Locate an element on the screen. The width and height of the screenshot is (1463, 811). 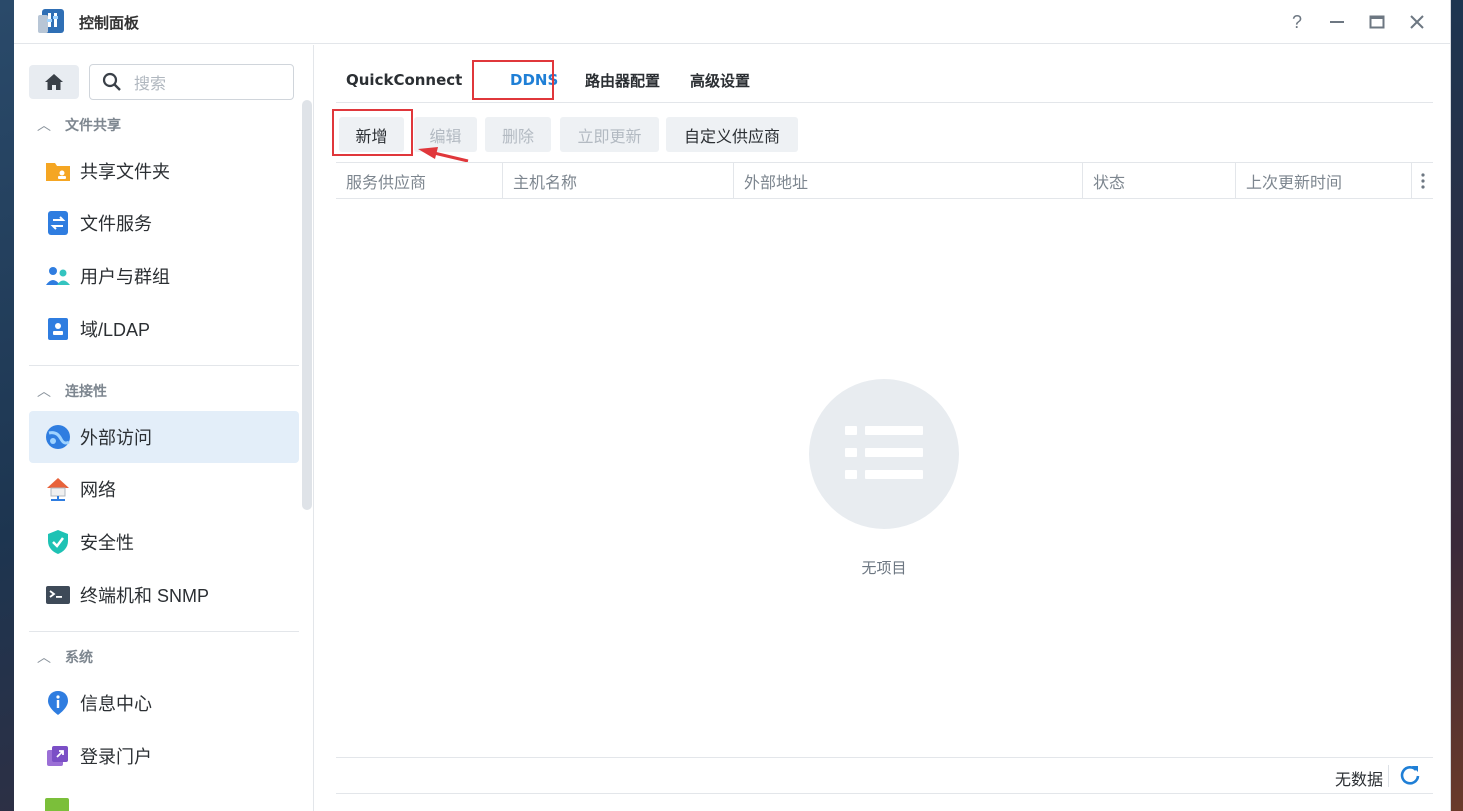
add-button-highlight-box is located at coordinates (372, 132).